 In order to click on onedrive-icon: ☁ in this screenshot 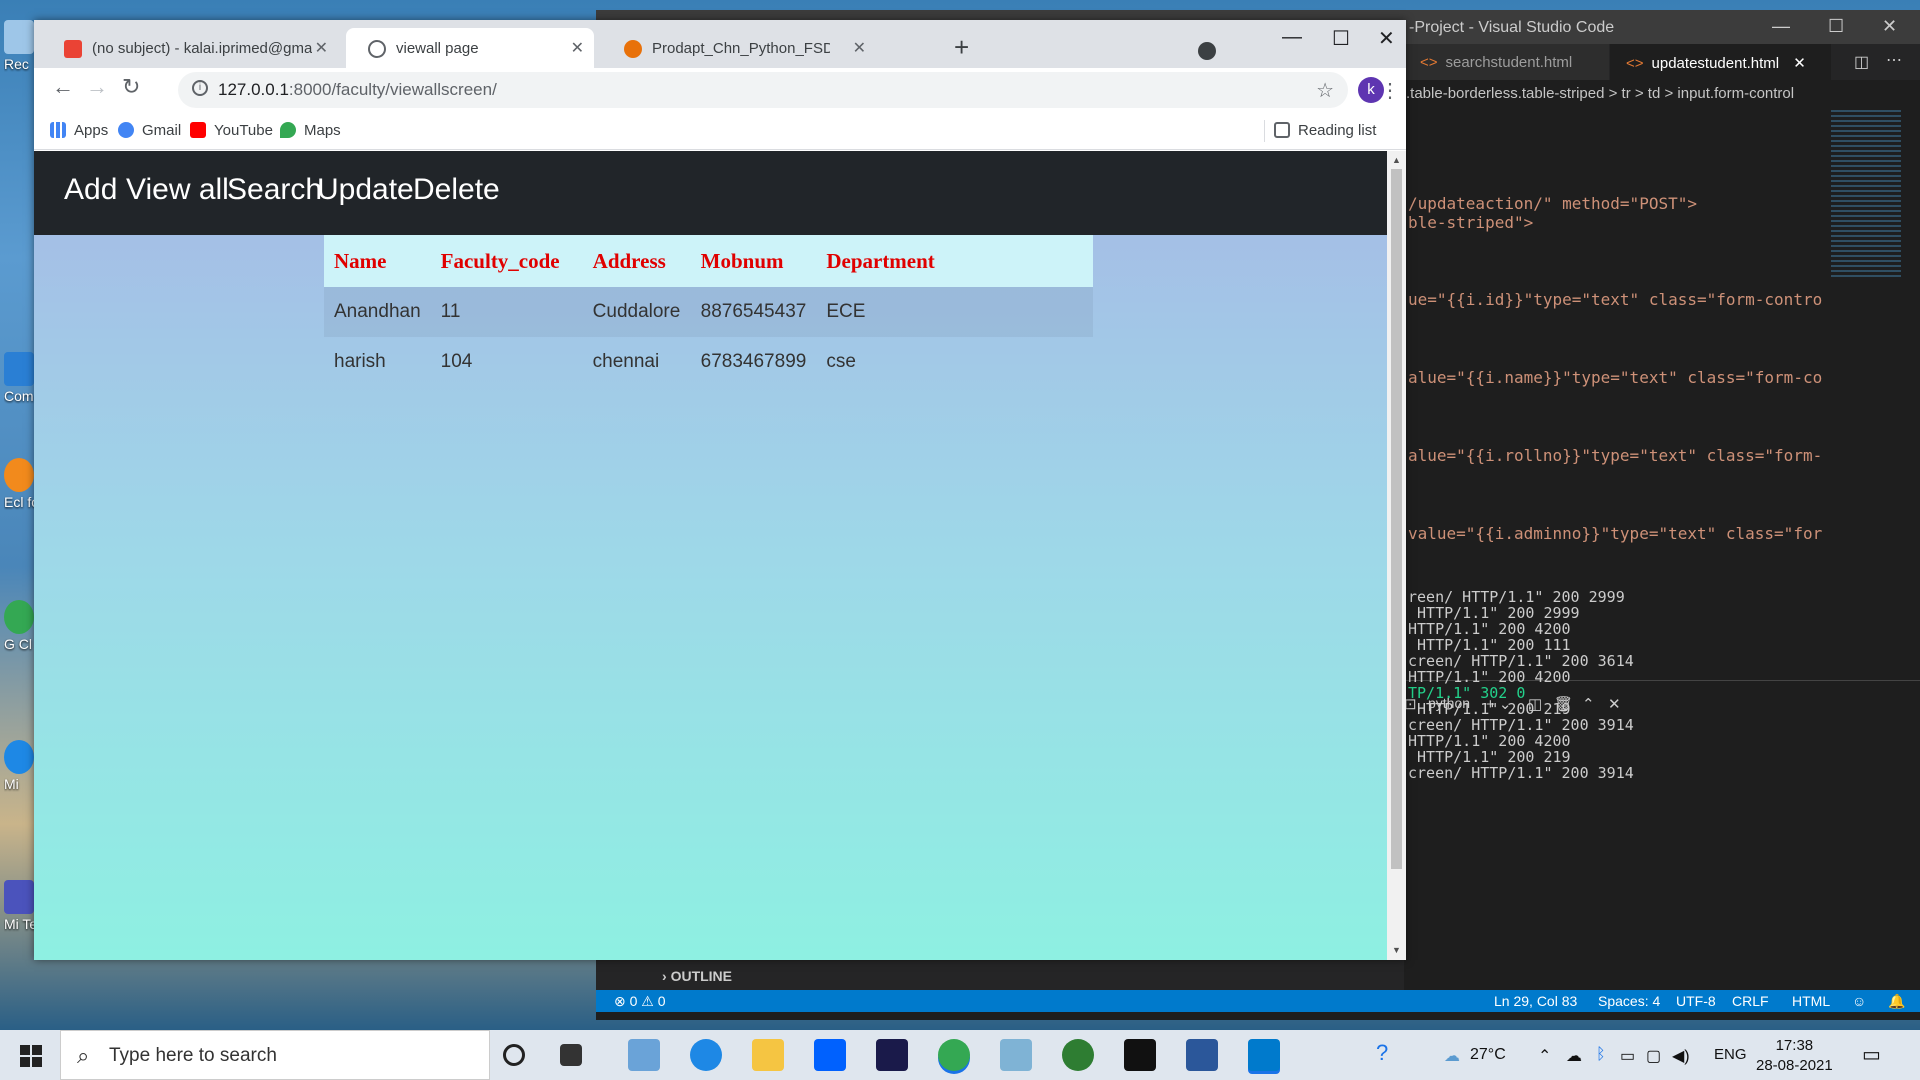, I will do `click(1574, 1056)`.